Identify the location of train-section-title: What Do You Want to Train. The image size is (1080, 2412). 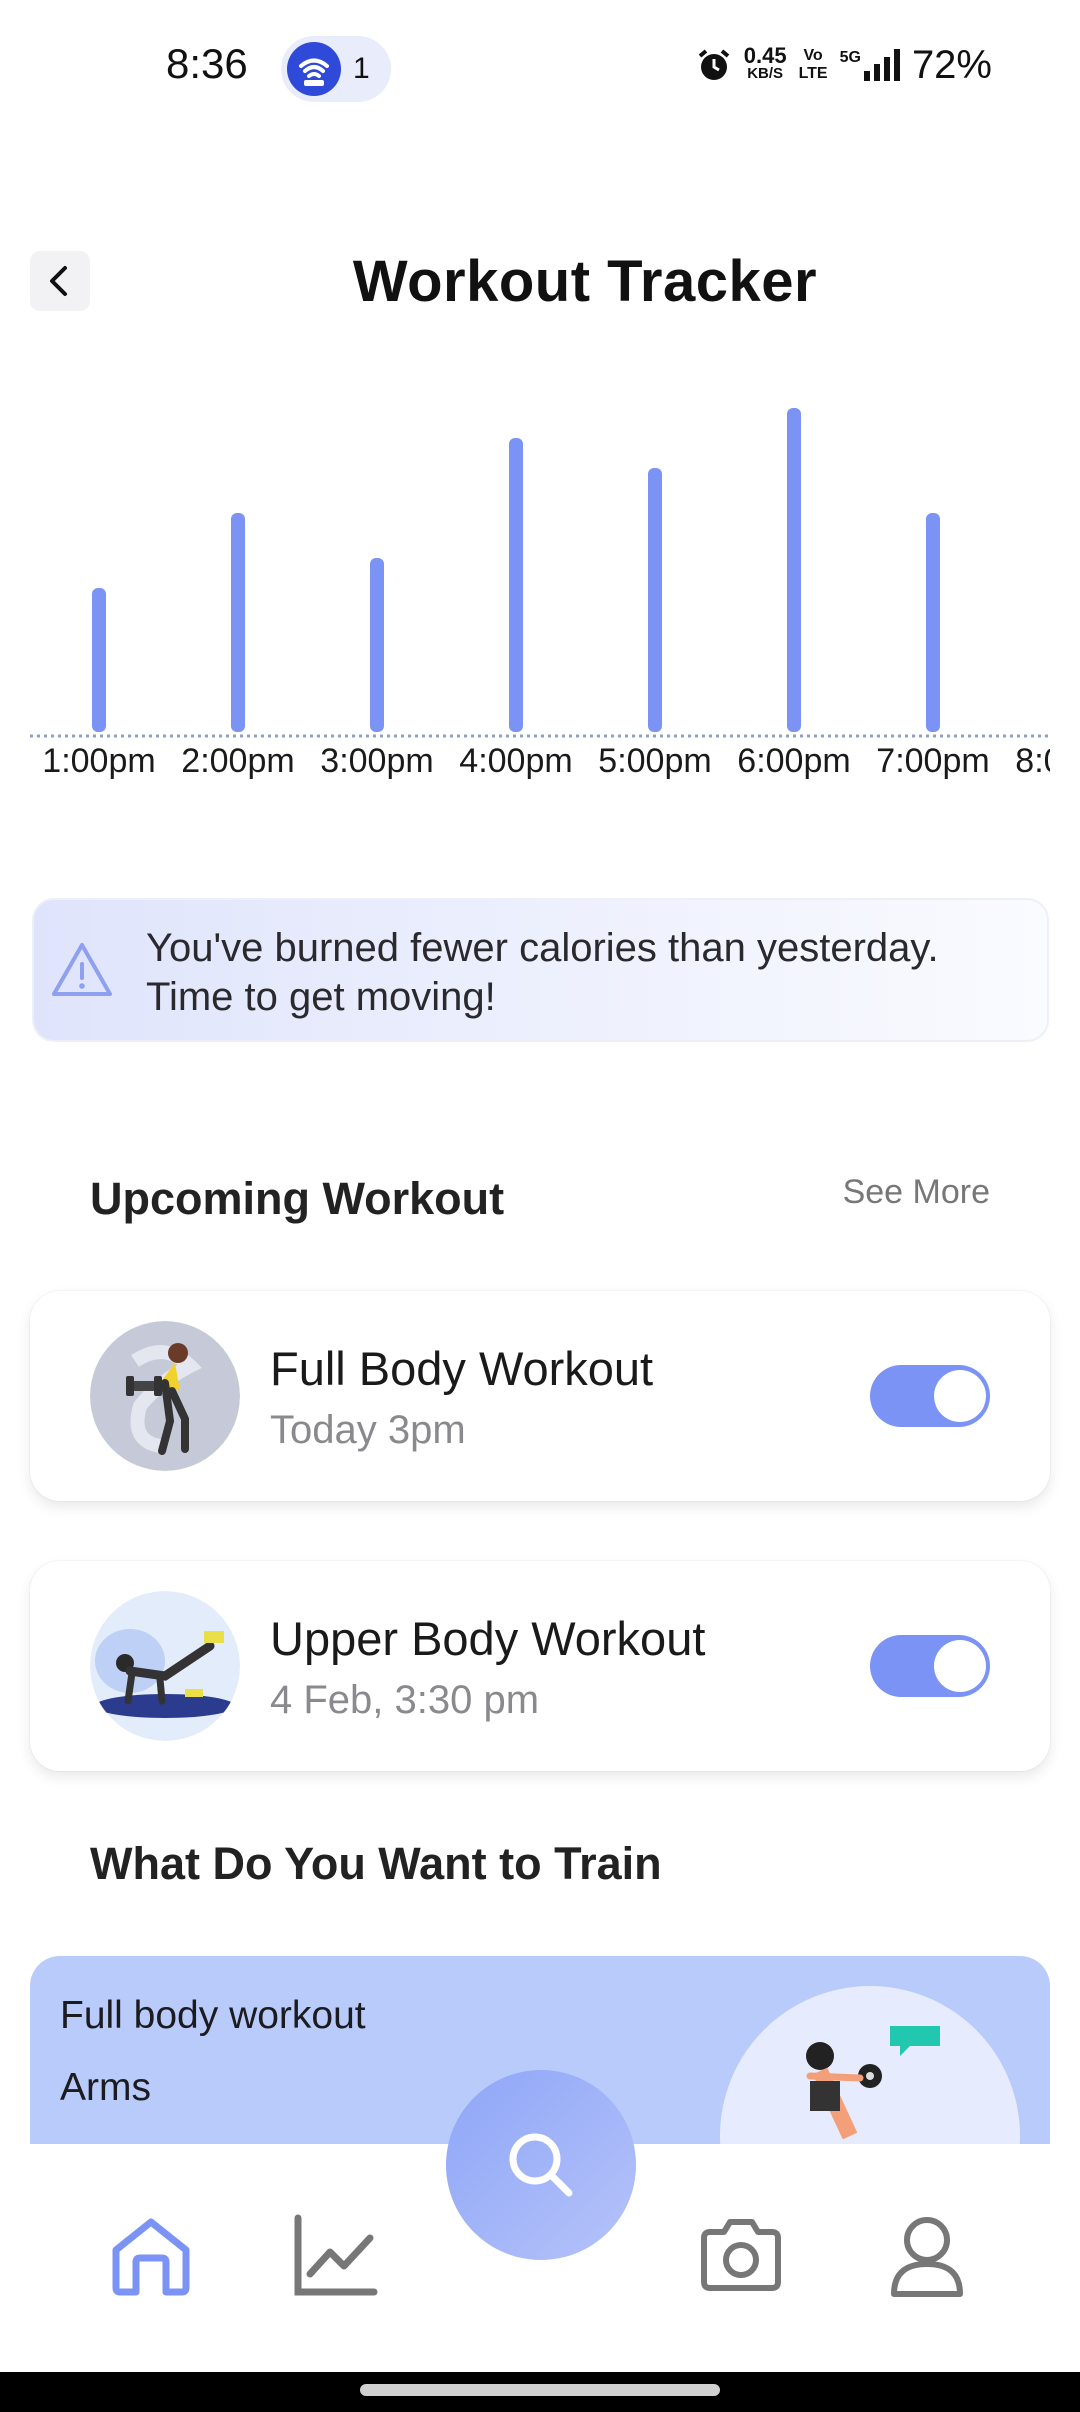
(376, 1863).